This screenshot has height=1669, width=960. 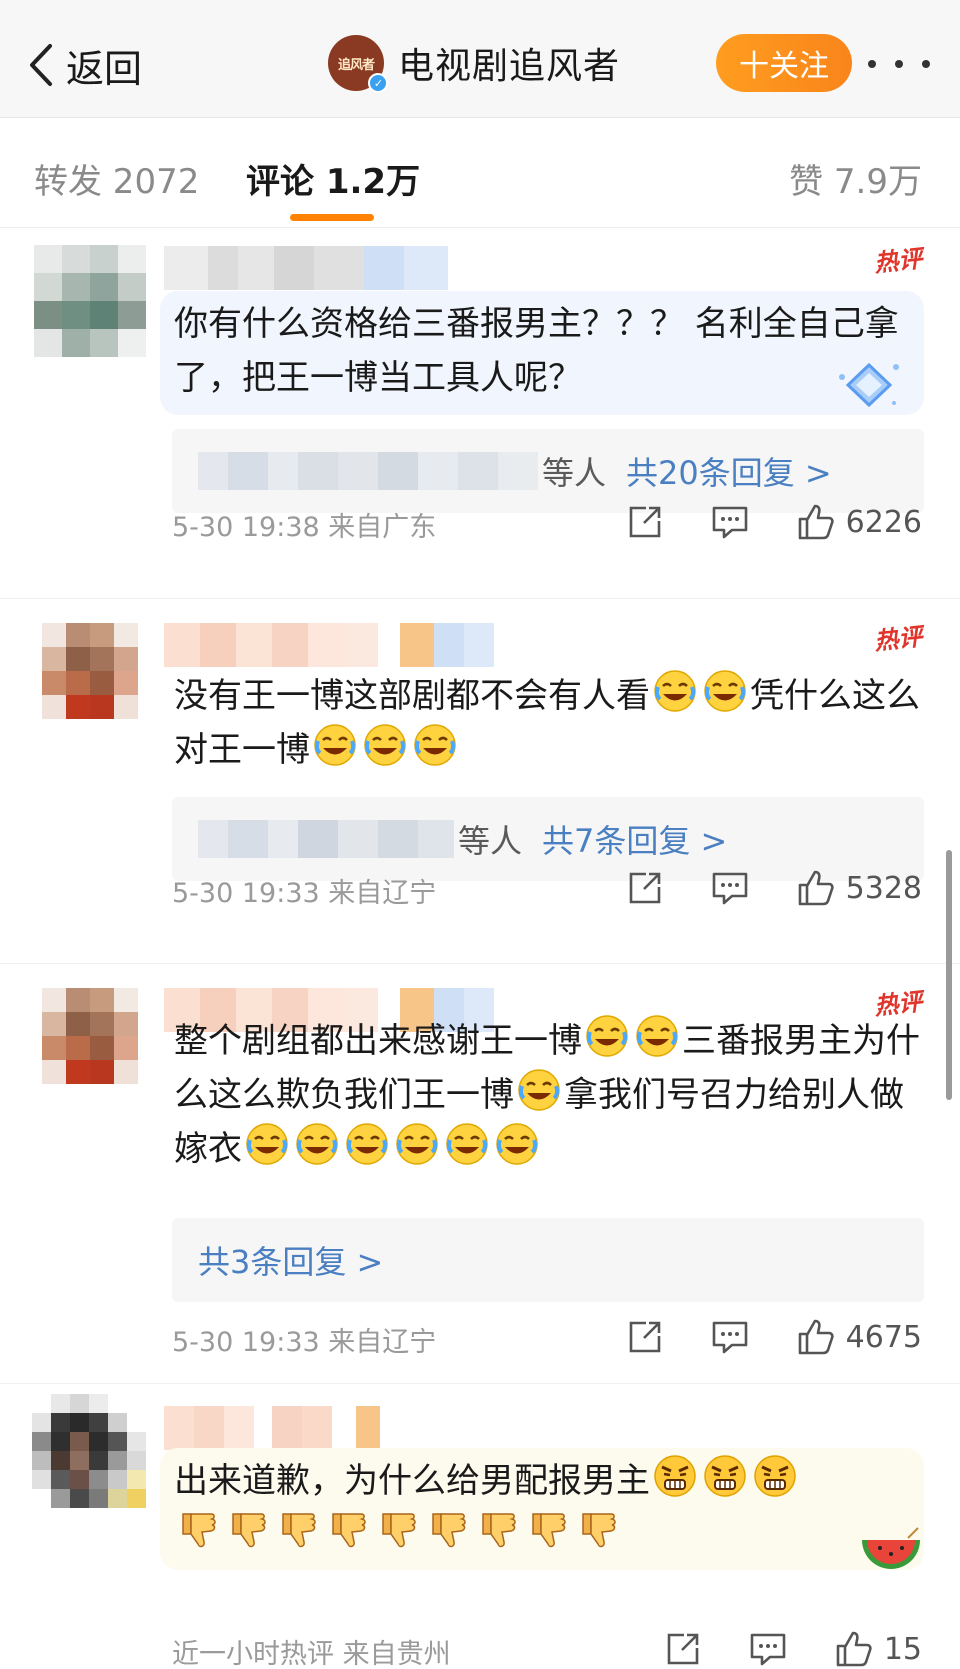 What do you see at coordinates (378, 1041) in the screenshot?
I see `comment-text-part: 整个剧组都出来感谢王一博` at bounding box center [378, 1041].